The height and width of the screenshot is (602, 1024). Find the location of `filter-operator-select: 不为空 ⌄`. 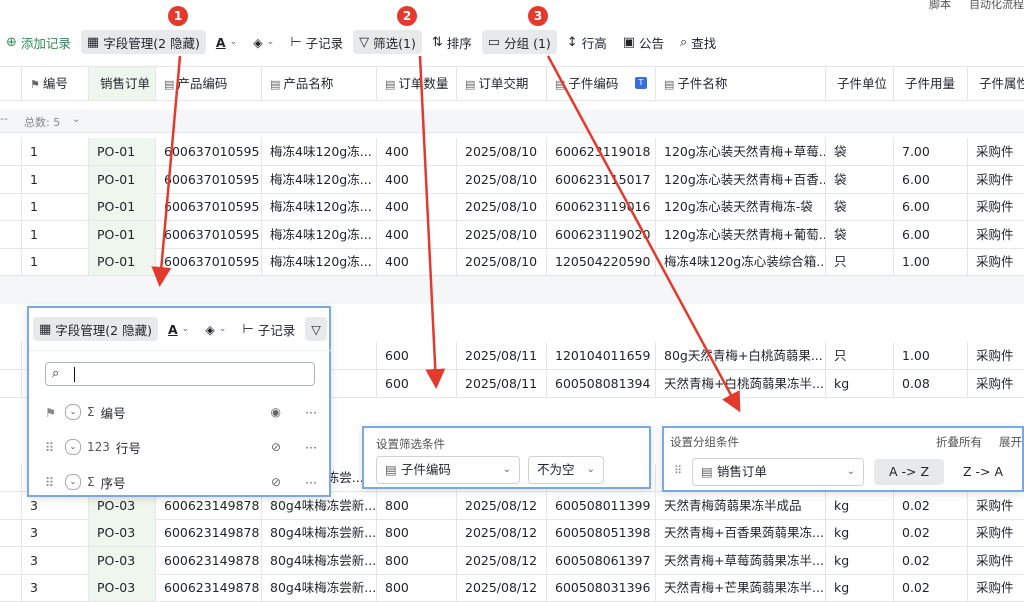

filter-operator-select: 不为空 ⌄ is located at coordinates (566, 470).